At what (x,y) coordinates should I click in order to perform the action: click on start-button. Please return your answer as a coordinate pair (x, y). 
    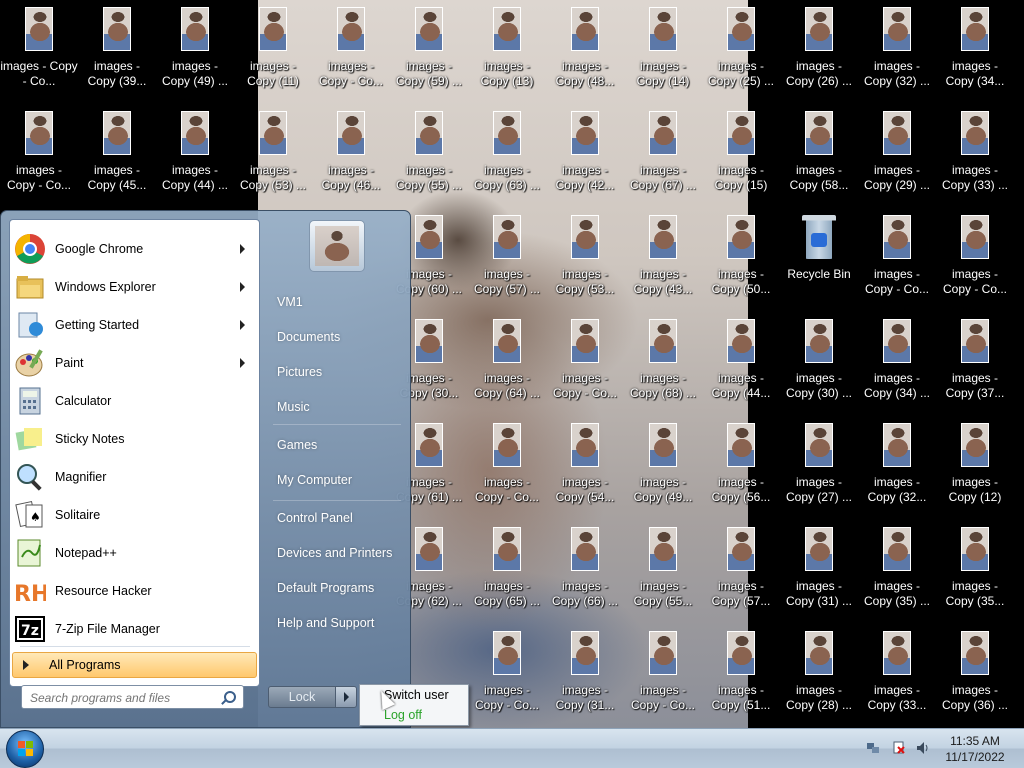
    Looking at the image, I should click on (25, 749).